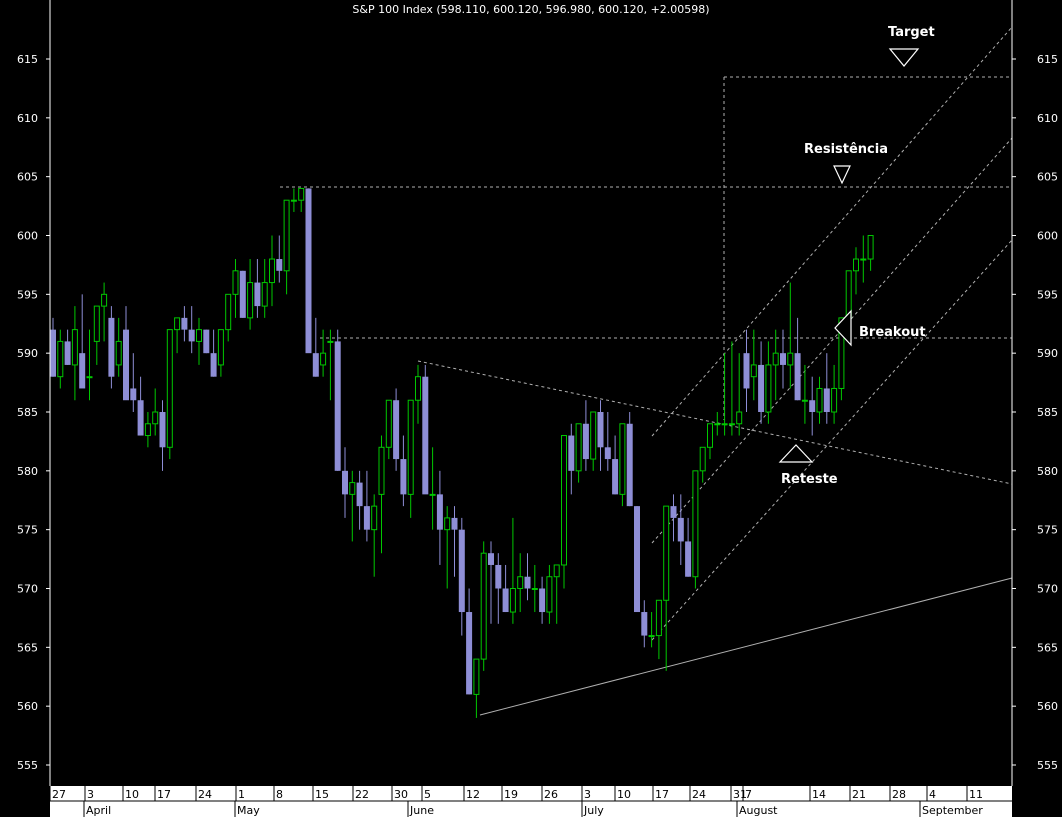 This screenshot has height=817, width=1062. I want to click on x-month-label: July, so click(593, 810).